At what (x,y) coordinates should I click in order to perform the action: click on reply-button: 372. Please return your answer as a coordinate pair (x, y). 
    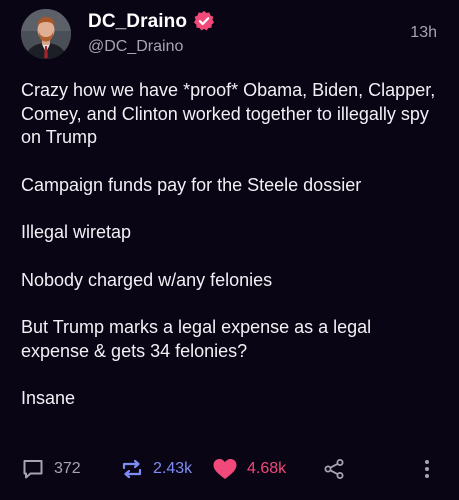
    Looking at the image, I should click on (51, 469).